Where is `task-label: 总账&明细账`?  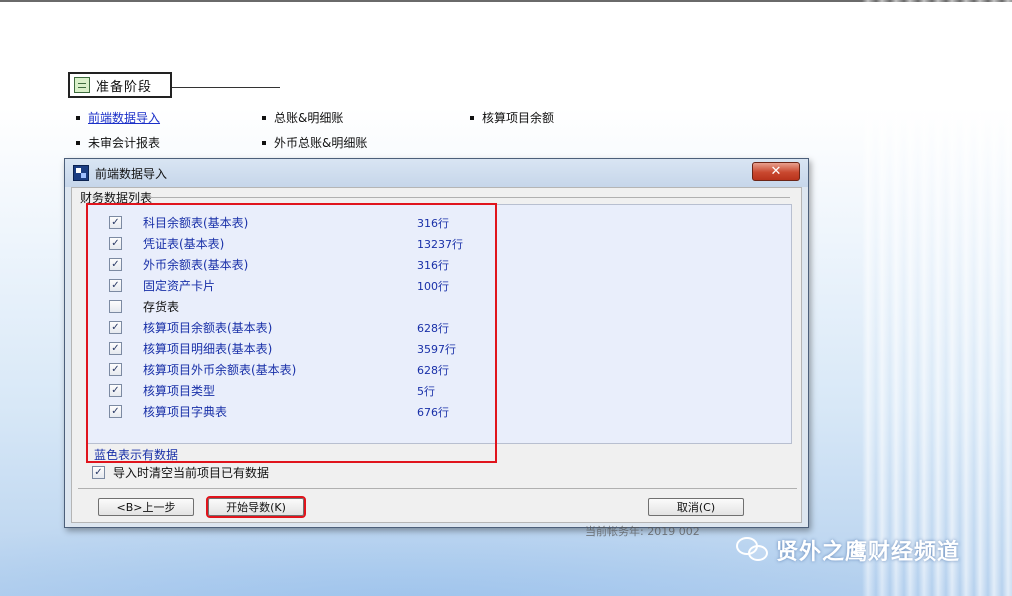 task-label: 总账&明细账 is located at coordinates (309, 118).